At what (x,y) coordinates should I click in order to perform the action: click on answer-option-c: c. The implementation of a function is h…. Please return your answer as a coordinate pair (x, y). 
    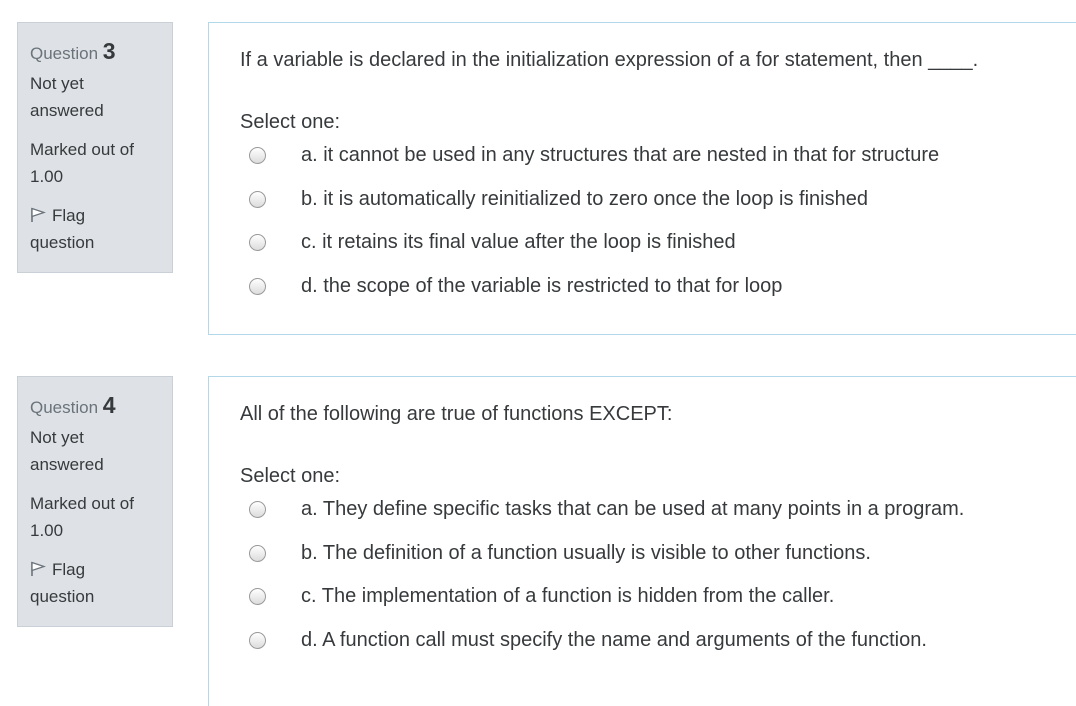
    Looking at the image, I should click on (639, 608).